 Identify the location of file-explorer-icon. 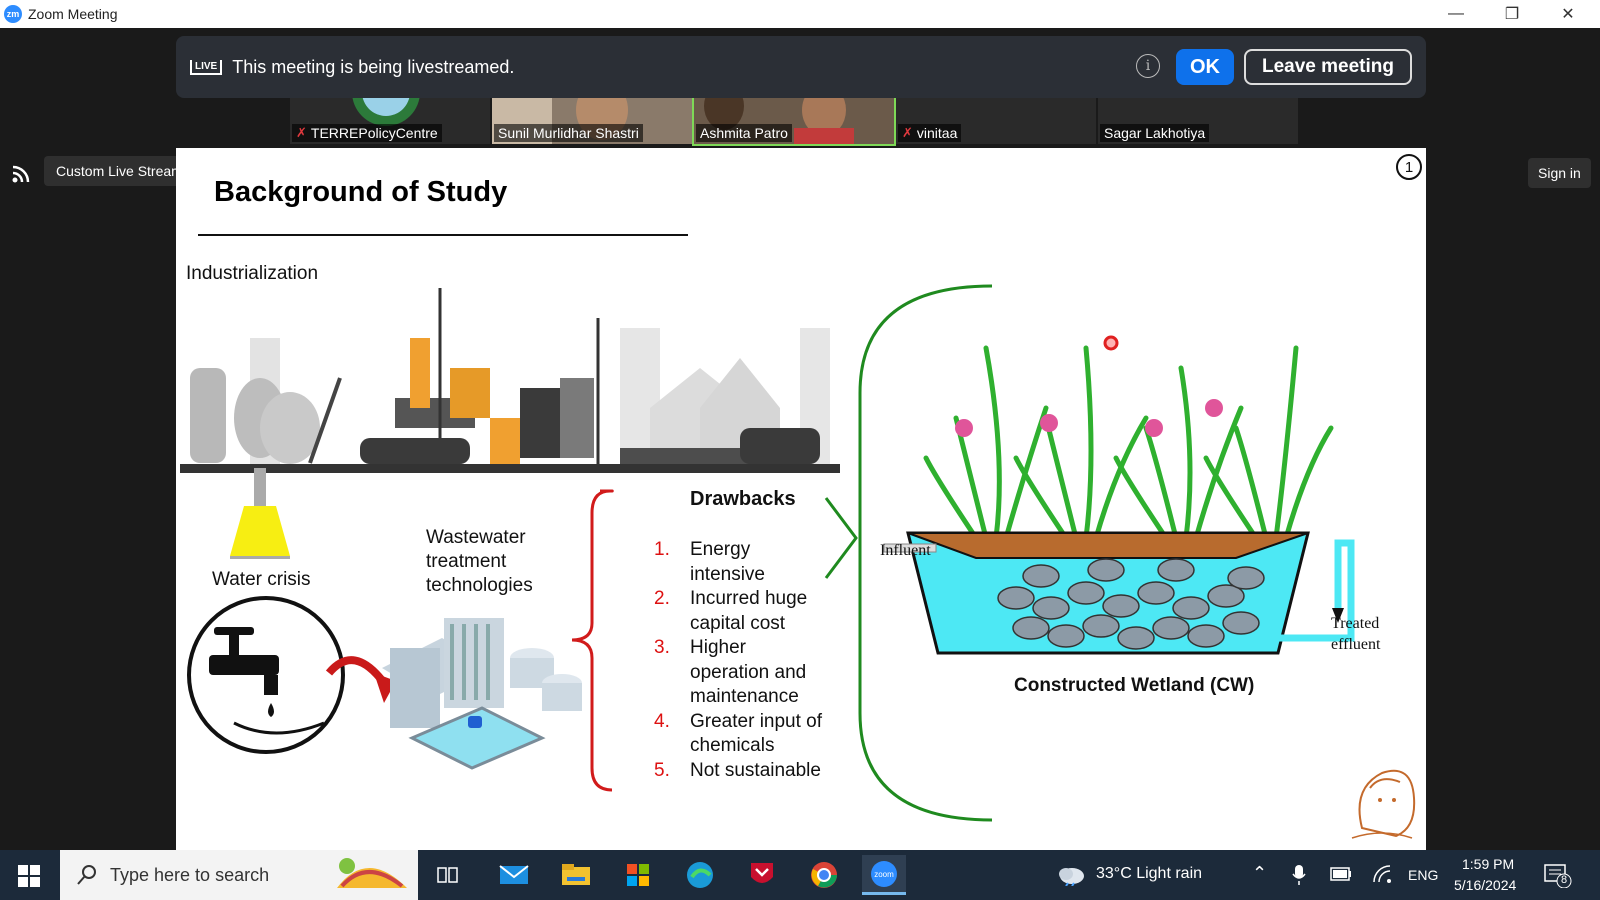
(576, 875).